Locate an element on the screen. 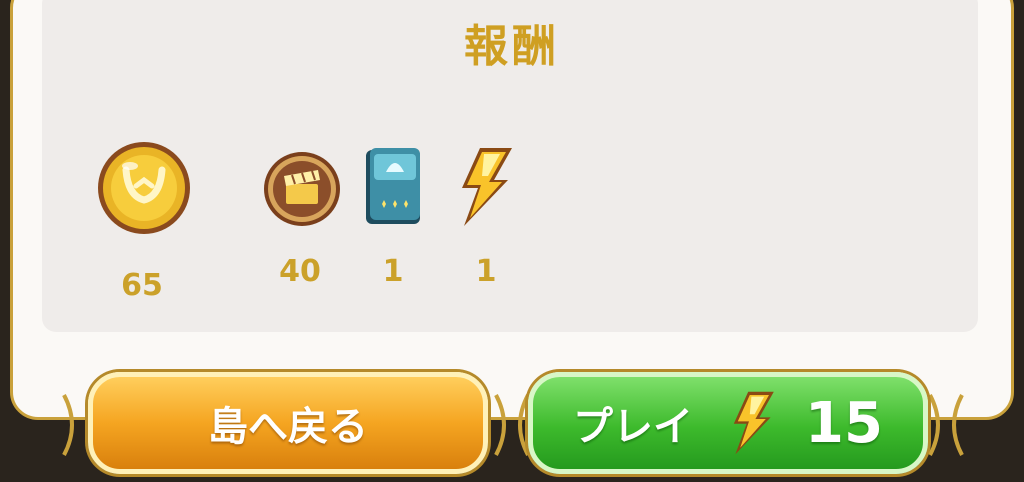  play-button-label: プレイ is located at coordinates (633, 427).